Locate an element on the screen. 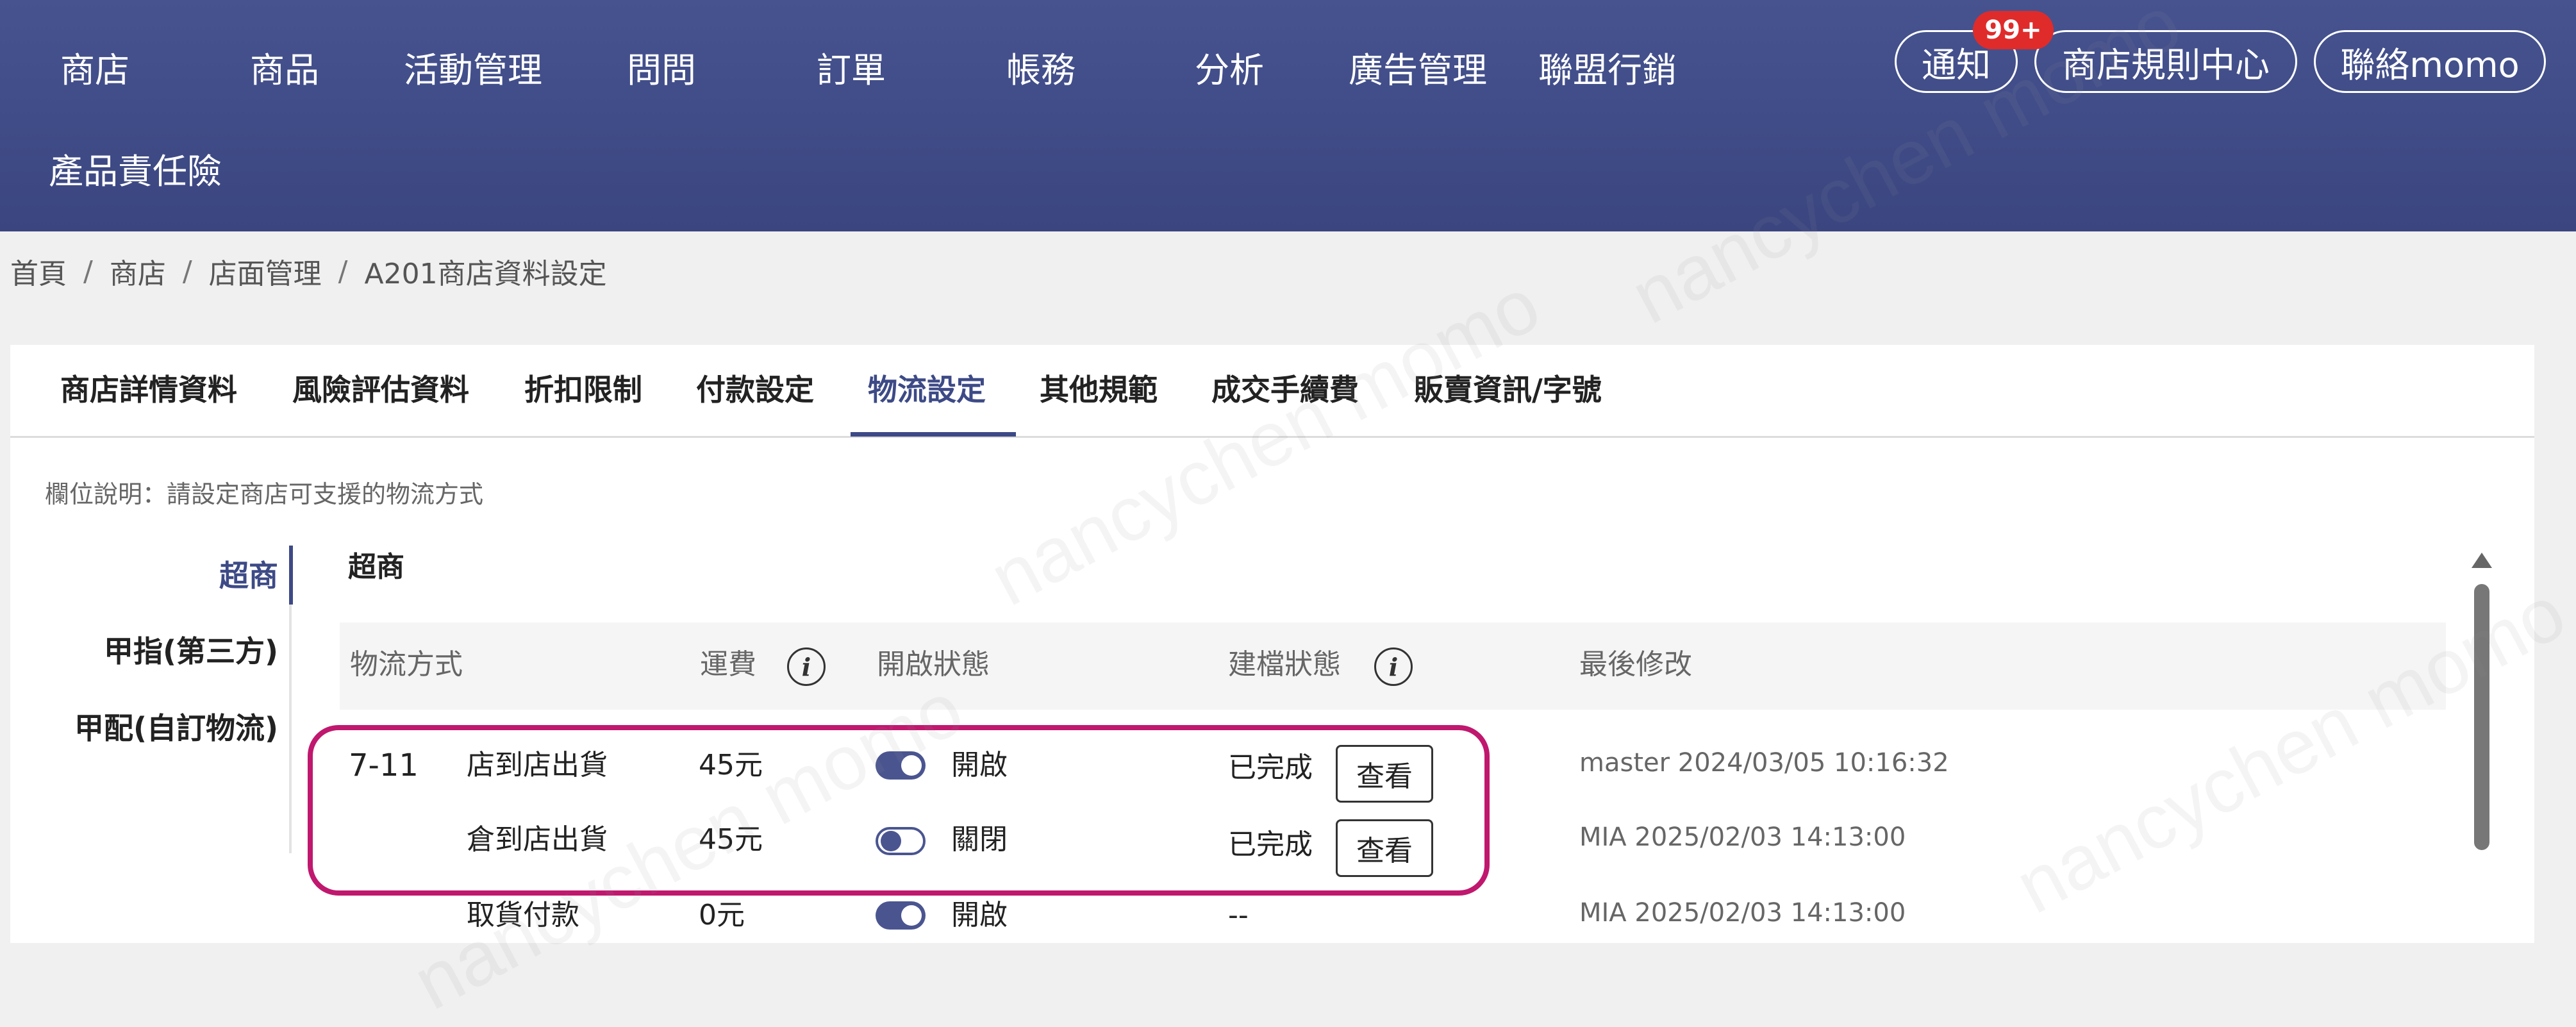 The image size is (2576, 1027). side-nav-third-party: 甲指(第三方) is located at coordinates (191, 651).